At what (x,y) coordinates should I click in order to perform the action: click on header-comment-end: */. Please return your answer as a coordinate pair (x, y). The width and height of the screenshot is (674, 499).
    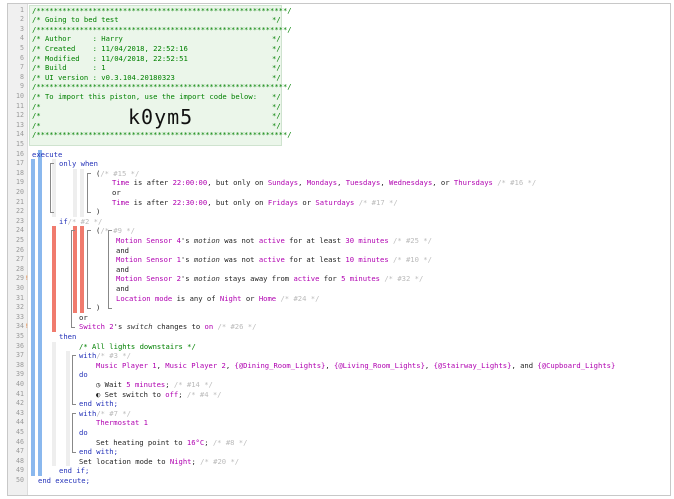
    Looking at the image, I should click on (276, 20).